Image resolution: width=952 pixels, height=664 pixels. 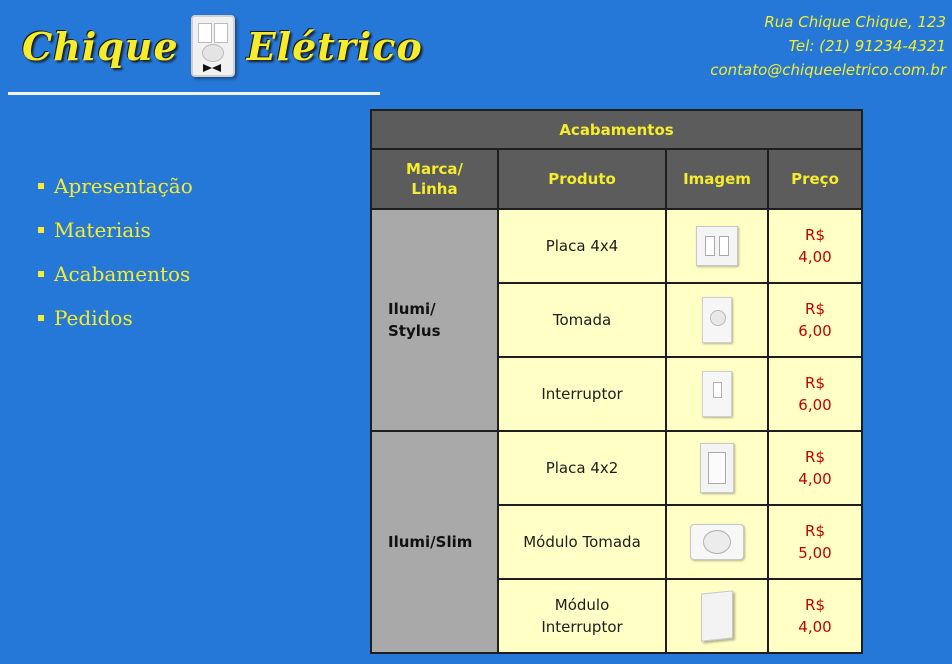 I want to click on brand-cell: Ilumi/Stylus, so click(x=434, y=320).